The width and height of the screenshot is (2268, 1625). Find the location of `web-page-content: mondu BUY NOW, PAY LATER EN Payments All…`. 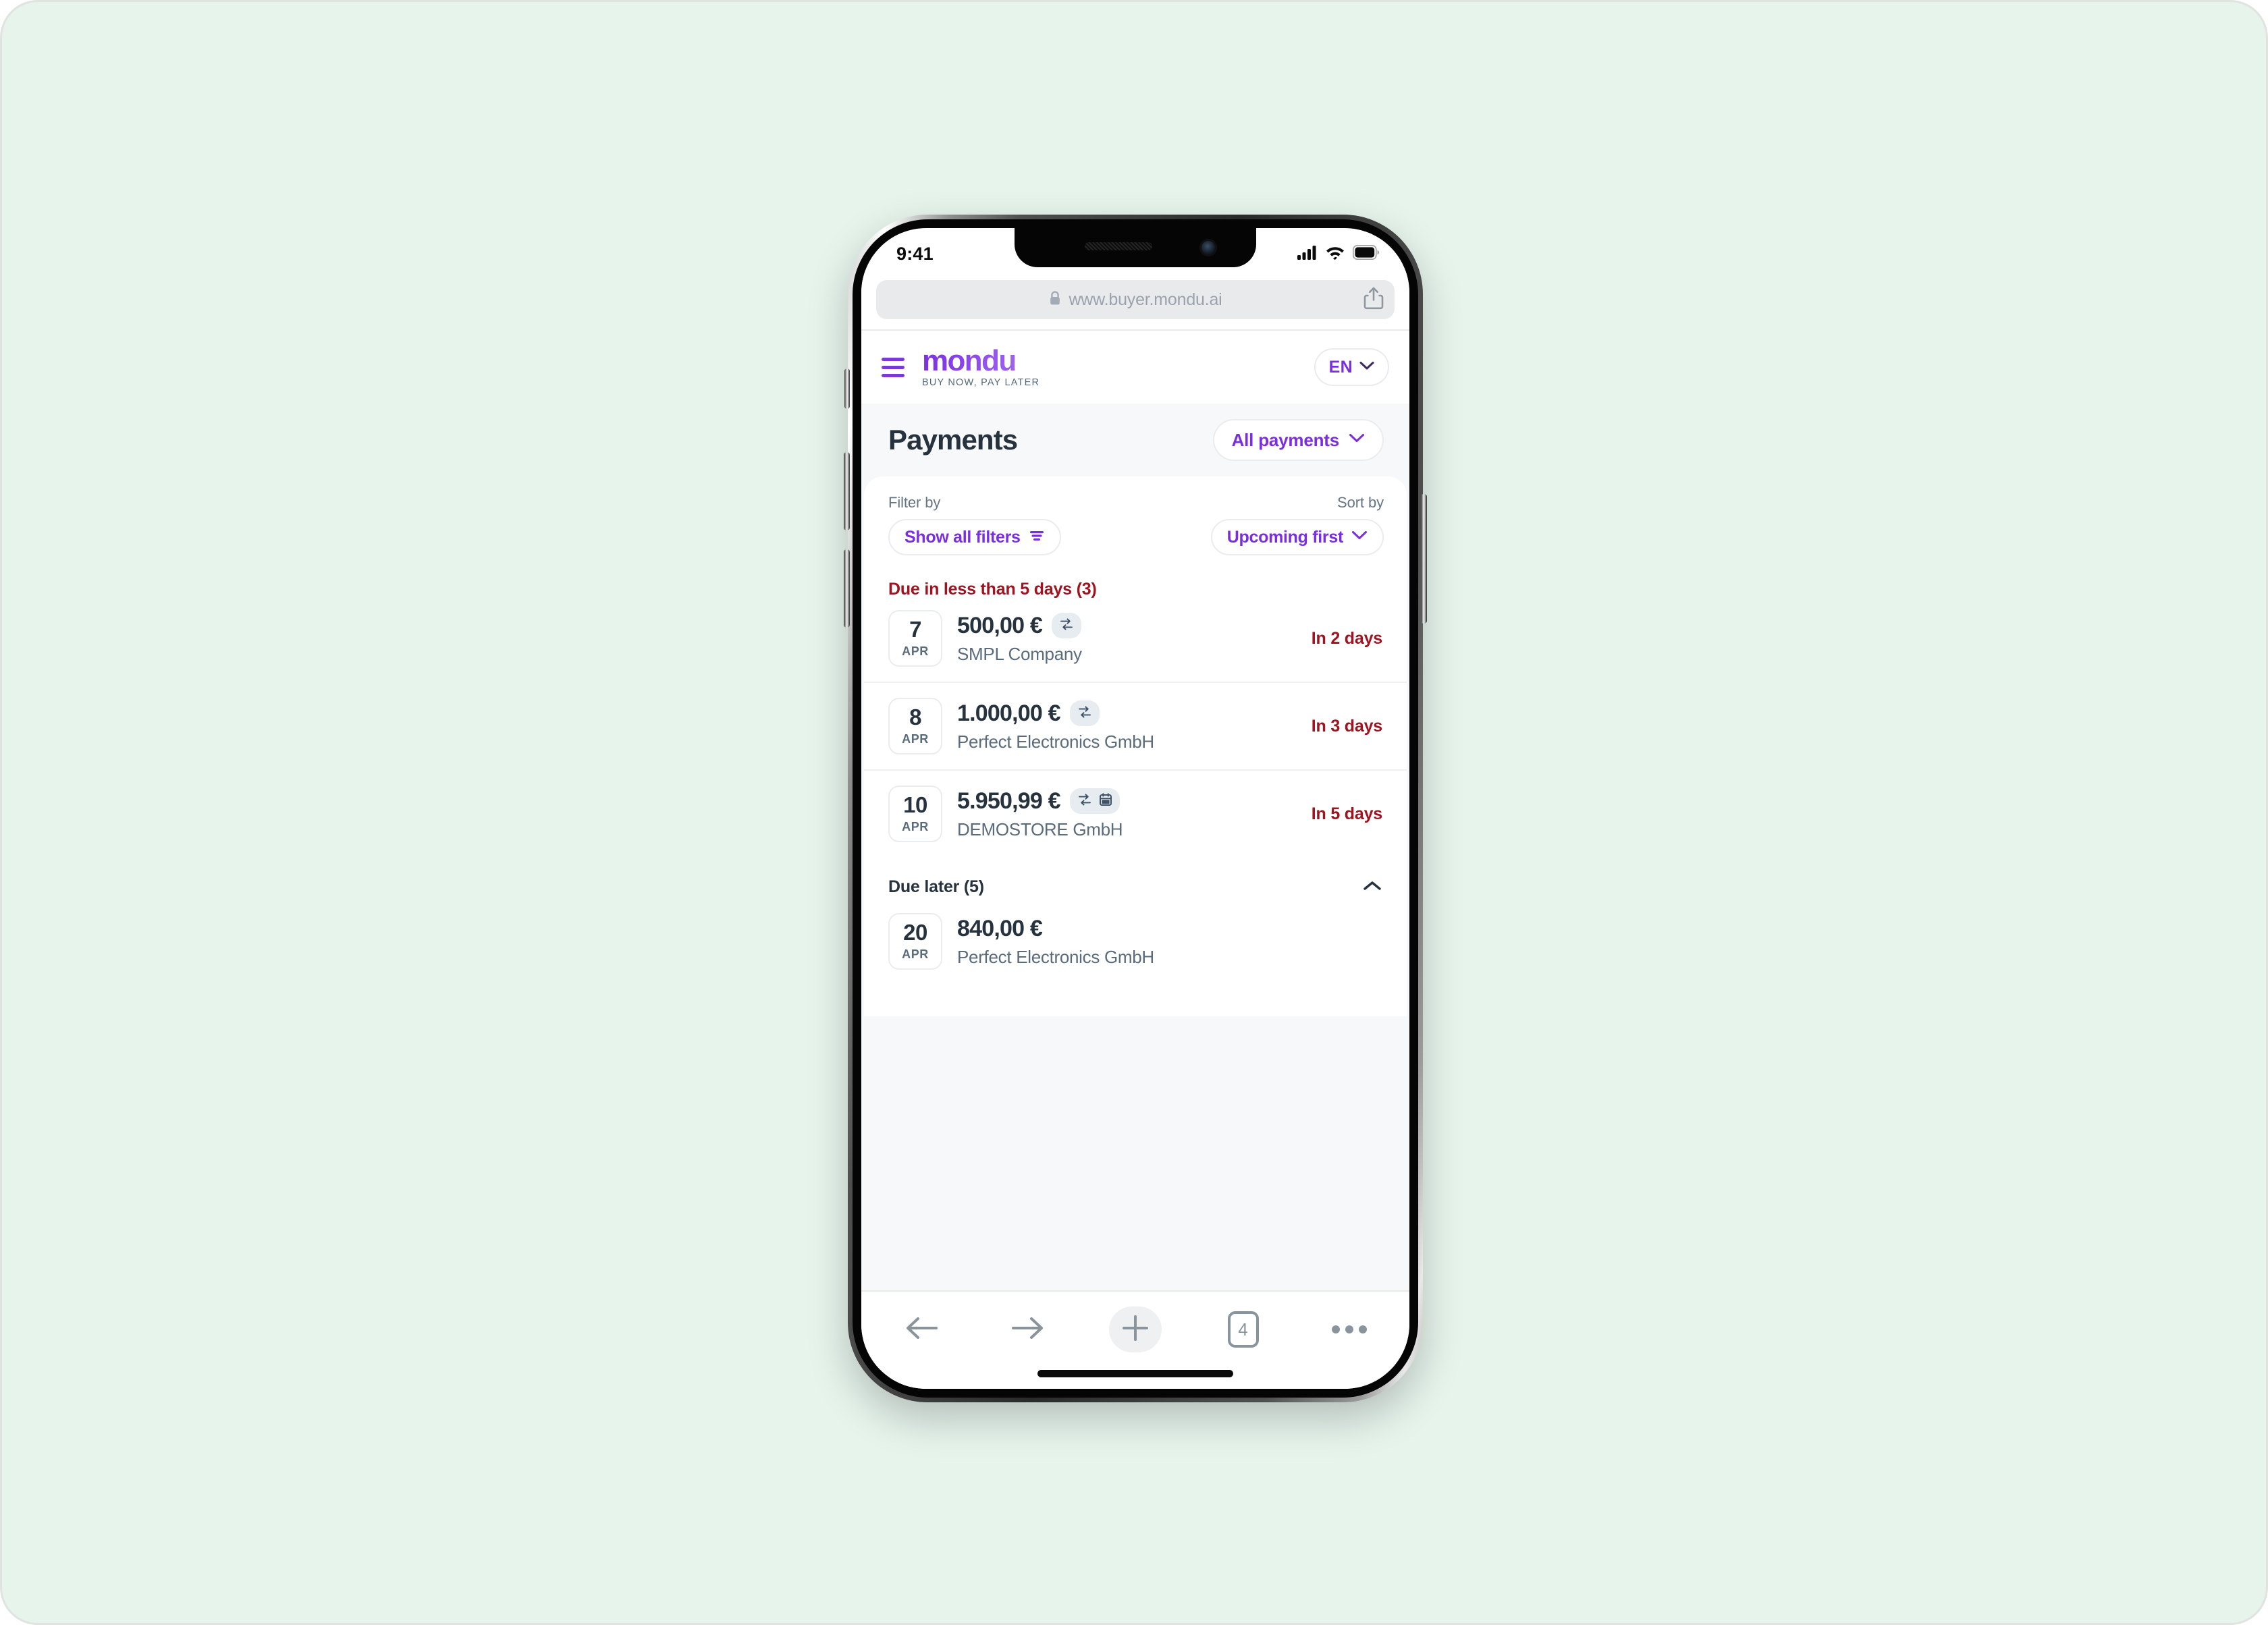

web-page-content: mondu BUY NOW, PAY LATER EN Payments All… is located at coordinates (1135, 810).